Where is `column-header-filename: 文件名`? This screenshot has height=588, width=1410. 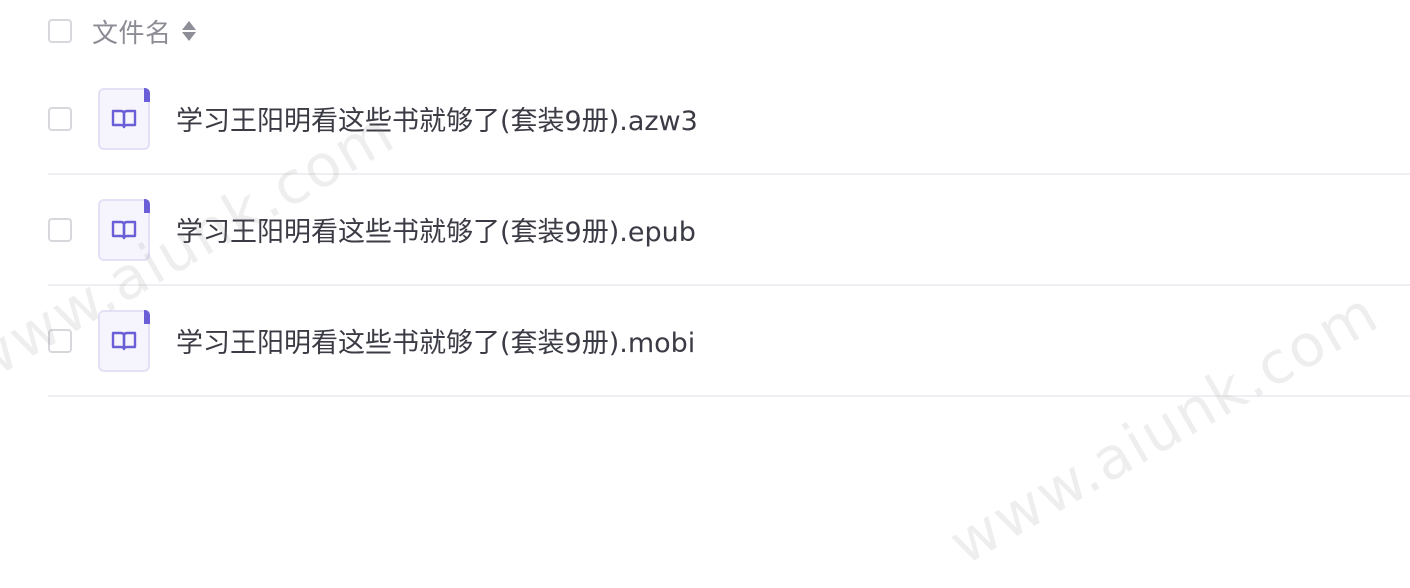 column-header-filename: 文件名 is located at coordinates (144, 31).